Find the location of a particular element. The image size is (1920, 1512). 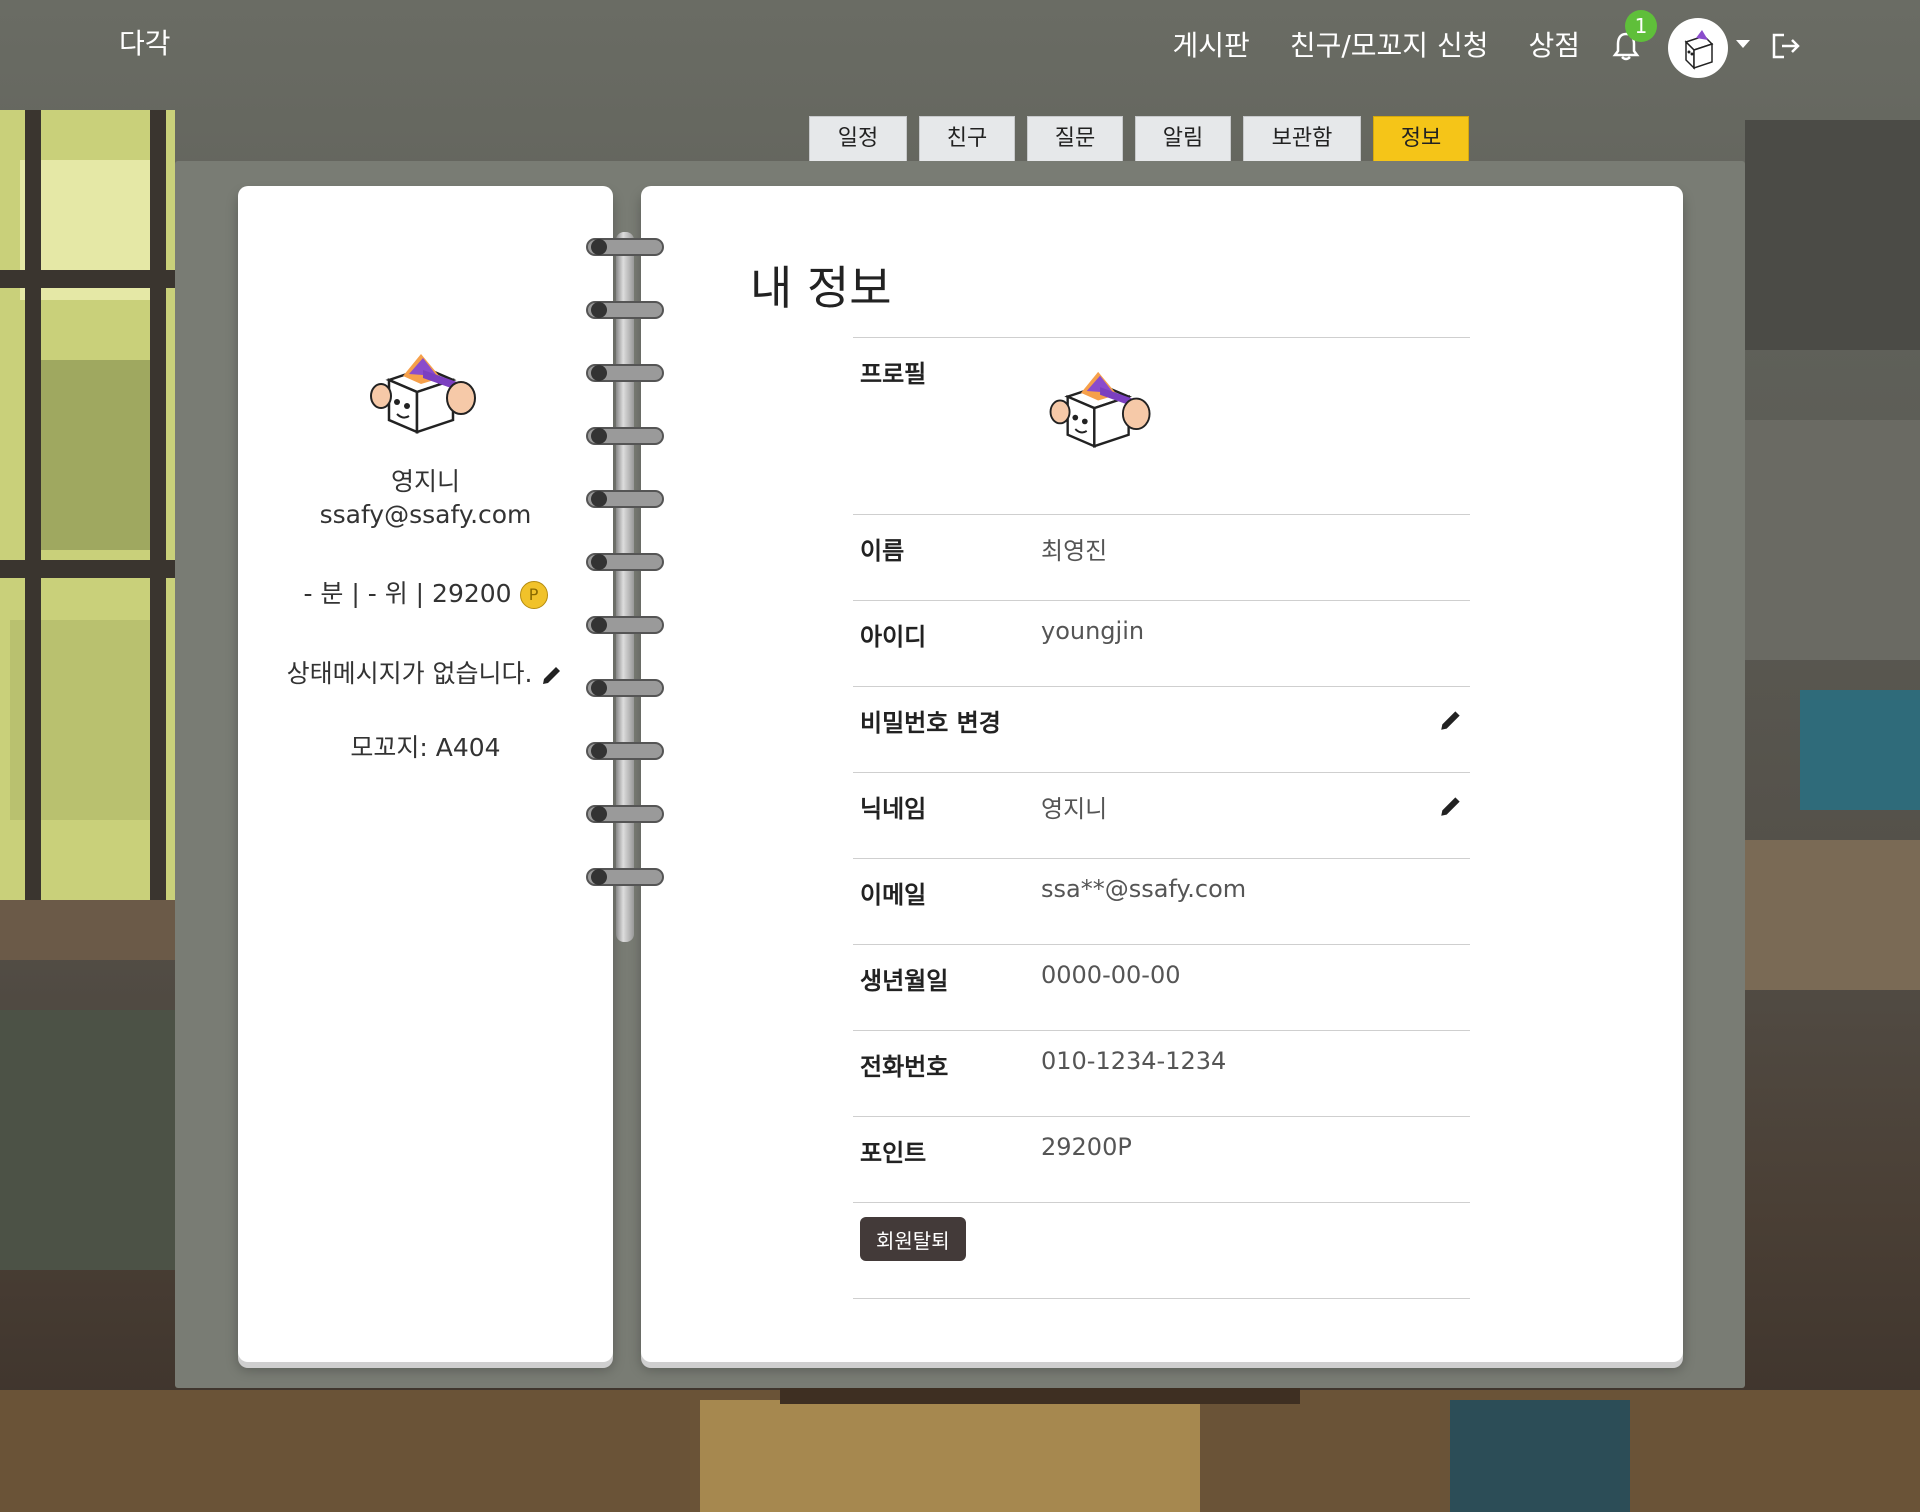

point-label: 포인트 is located at coordinates (893, 1153).